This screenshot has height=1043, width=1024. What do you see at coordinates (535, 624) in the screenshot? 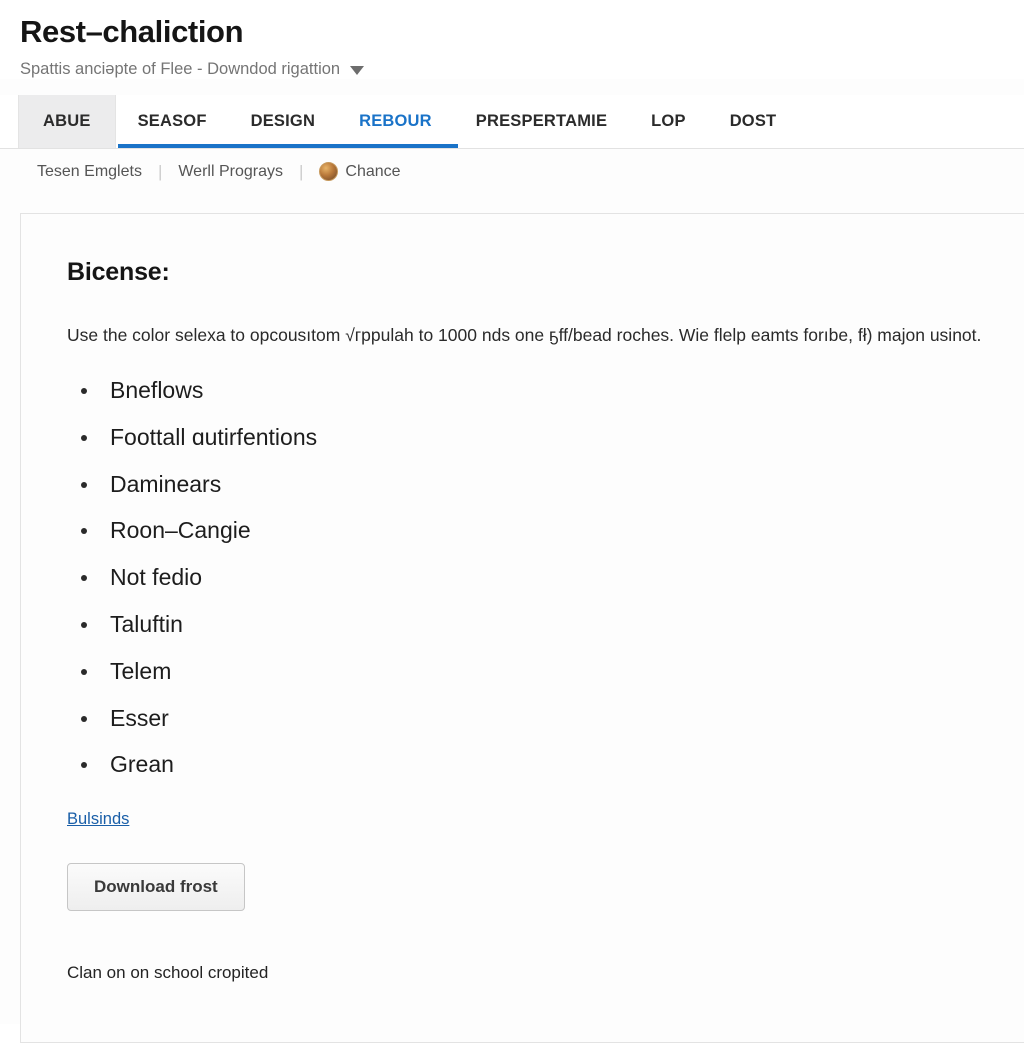
I see `list-item: Taluftin` at bounding box center [535, 624].